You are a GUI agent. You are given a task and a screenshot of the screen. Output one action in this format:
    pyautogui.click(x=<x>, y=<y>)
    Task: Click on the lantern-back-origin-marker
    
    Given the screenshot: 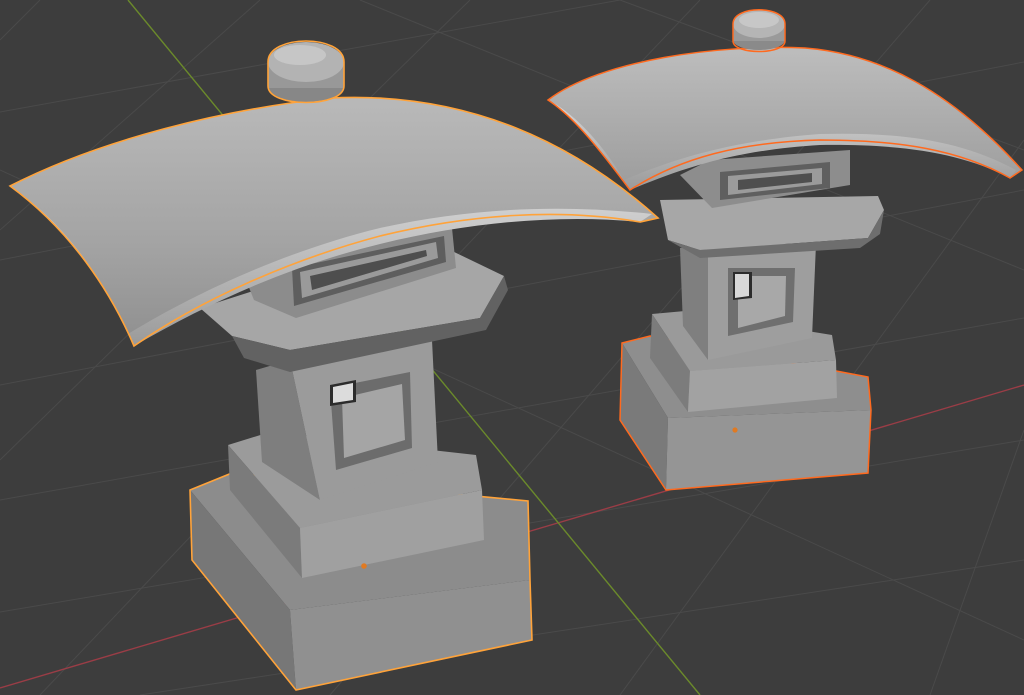 What is the action you would take?
    pyautogui.click(x=735, y=430)
    